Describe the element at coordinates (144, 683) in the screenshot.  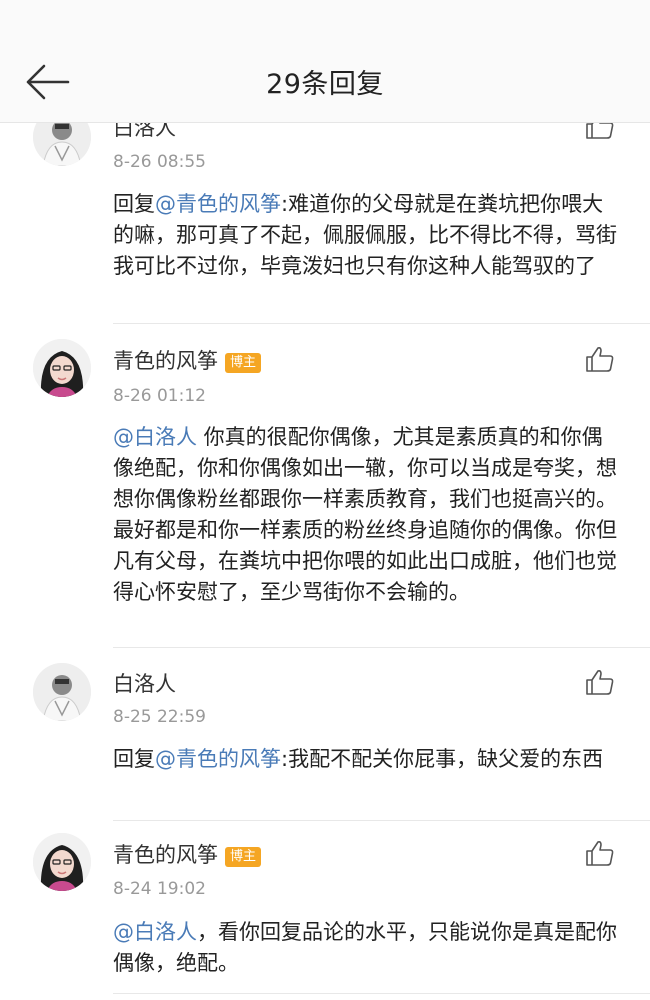
I see `comment-author: 白洛人` at that location.